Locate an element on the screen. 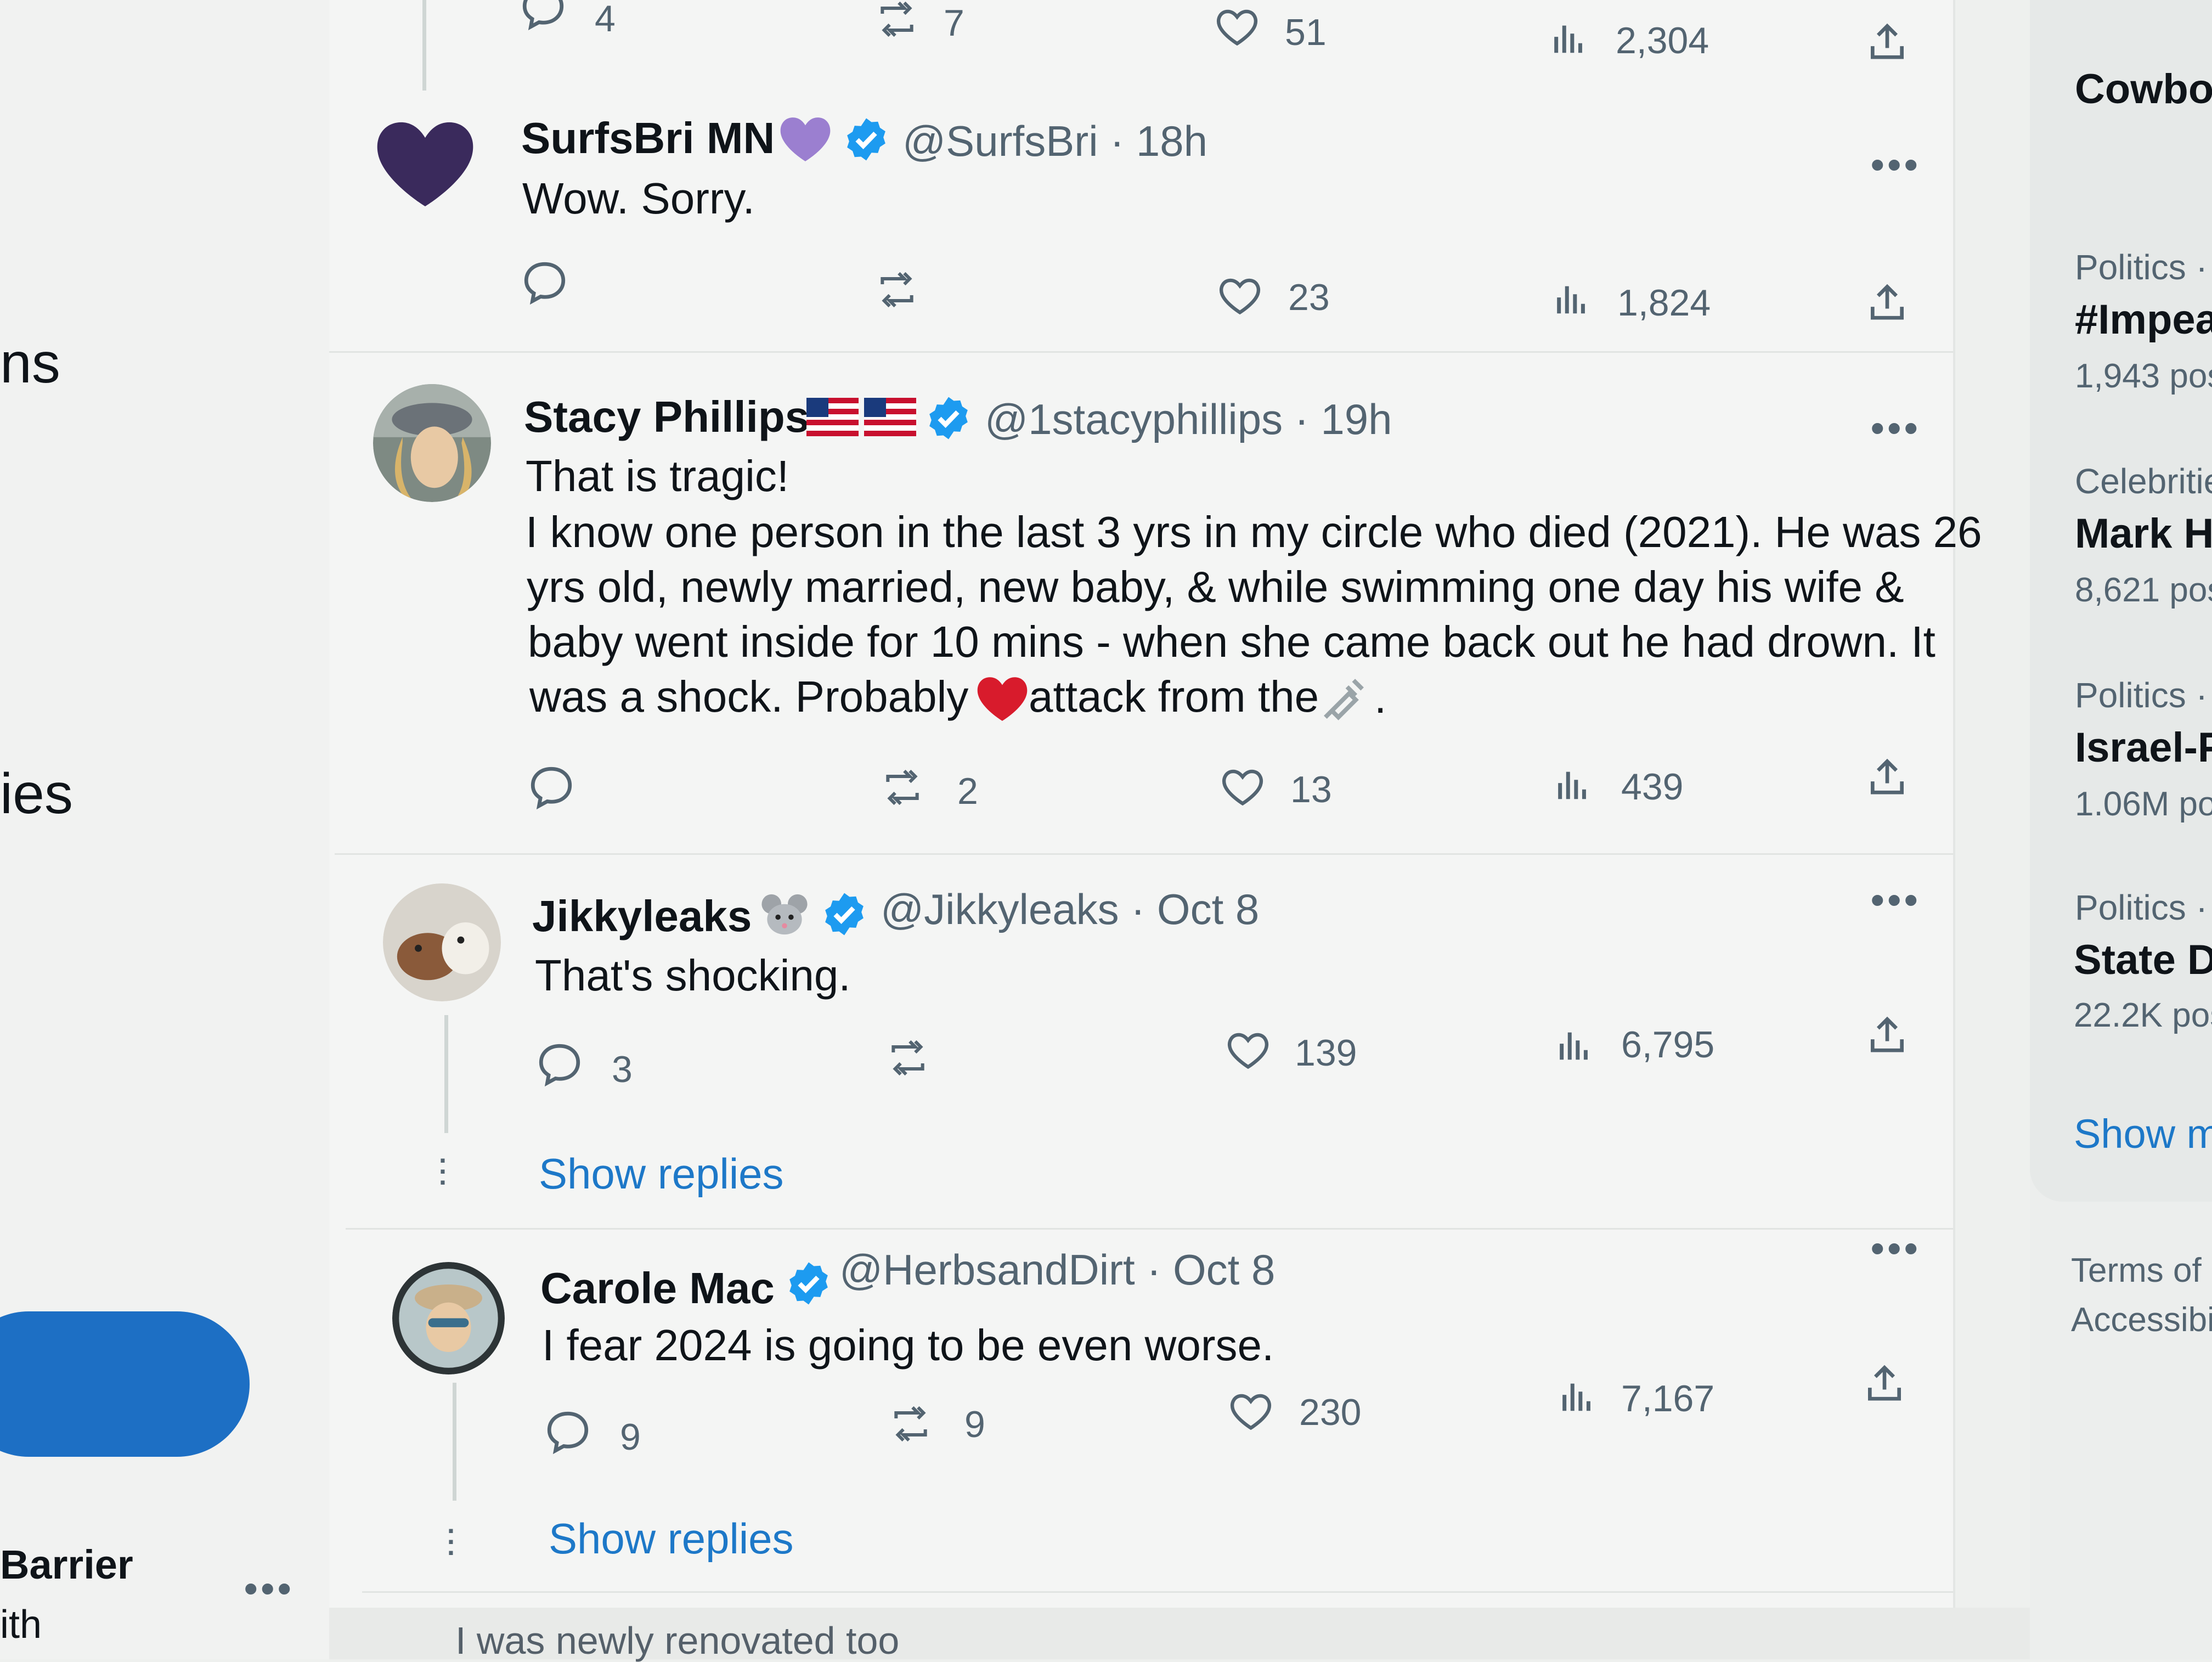 The height and width of the screenshot is (1662, 2212). account-name: Barrier is located at coordinates (66, 1565).